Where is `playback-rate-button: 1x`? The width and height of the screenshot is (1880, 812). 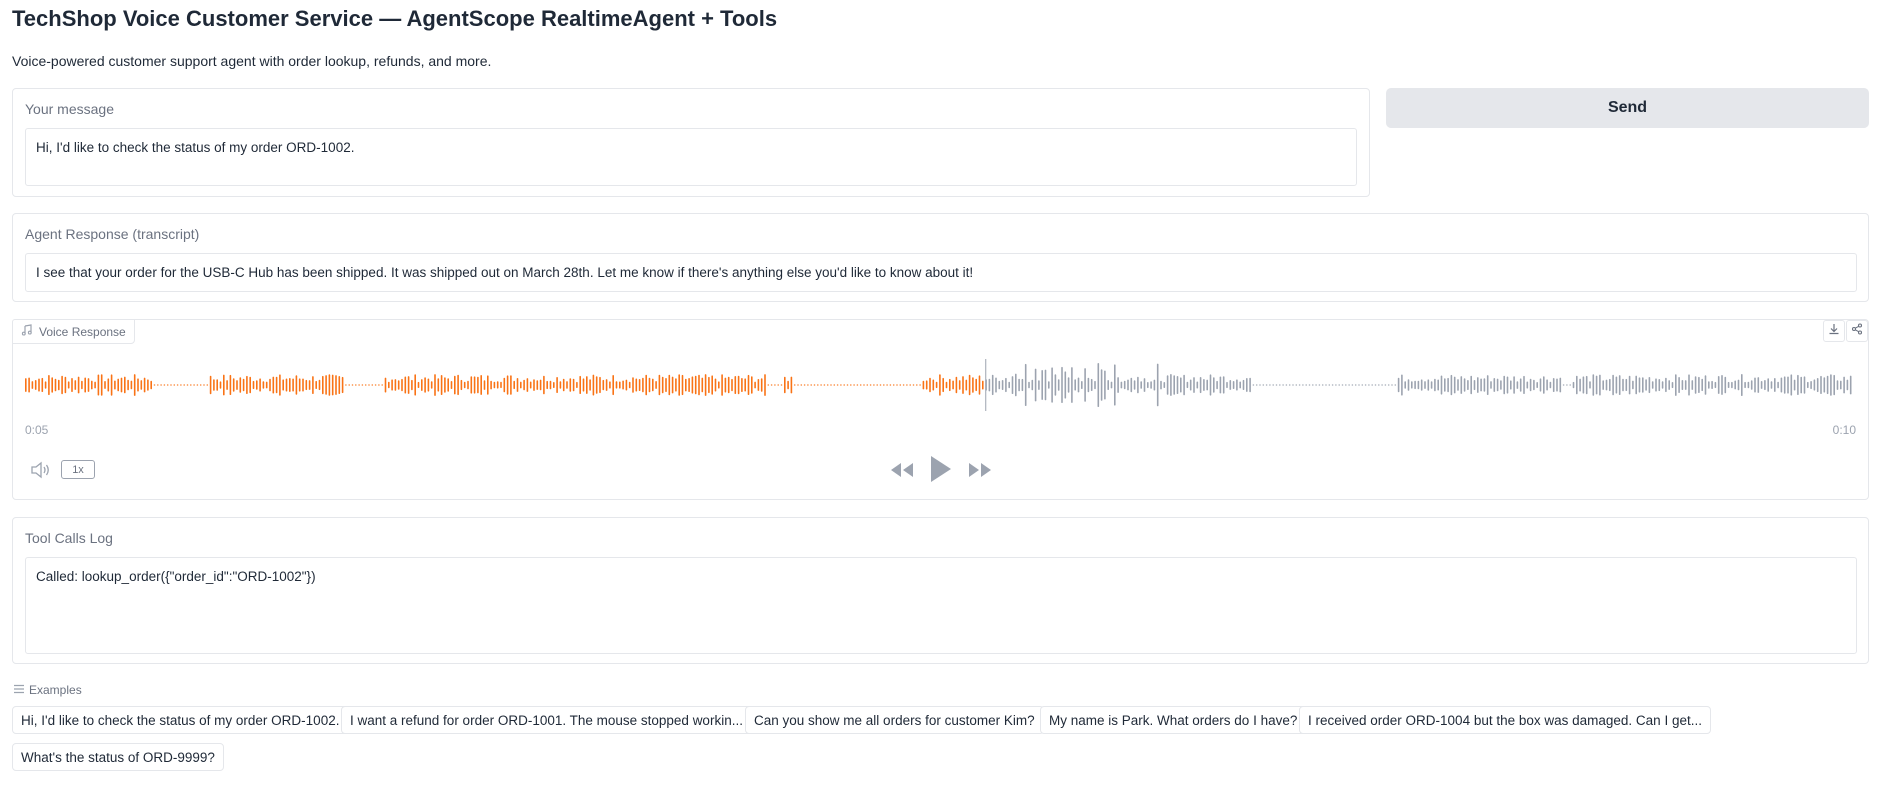
playback-rate-button: 1x is located at coordinates (78, 469).